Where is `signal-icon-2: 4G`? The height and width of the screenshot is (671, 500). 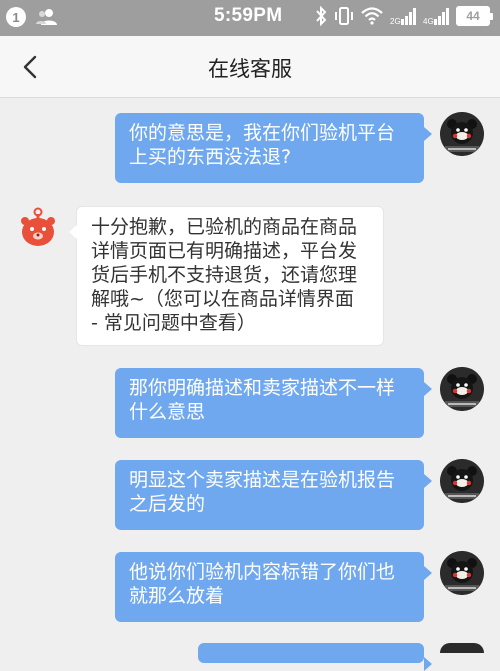
signal-icon-2: 4G is located at coordinates (436, 16).